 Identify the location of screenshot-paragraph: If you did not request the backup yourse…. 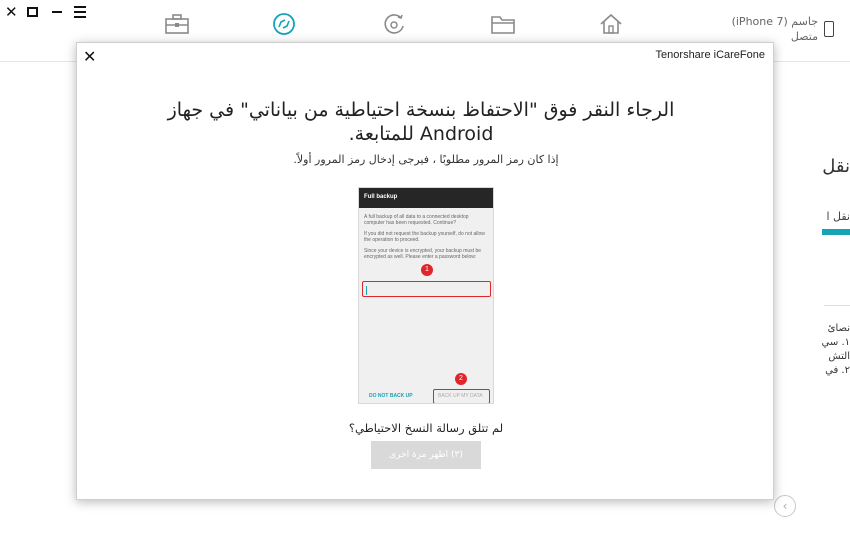
(424, 237).